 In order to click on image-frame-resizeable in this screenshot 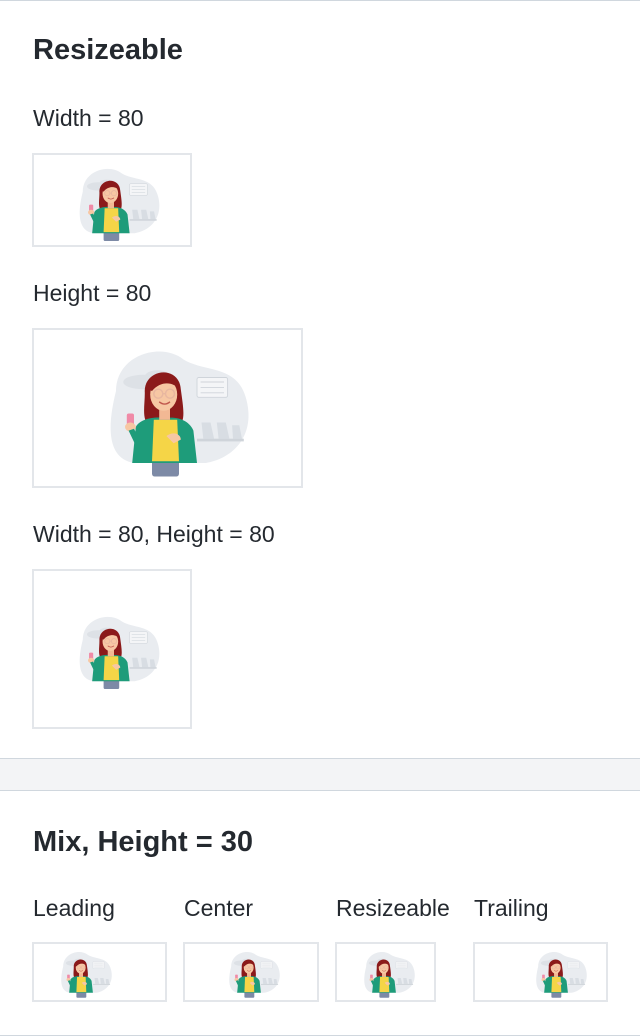, I will do `click(385, 972)`.